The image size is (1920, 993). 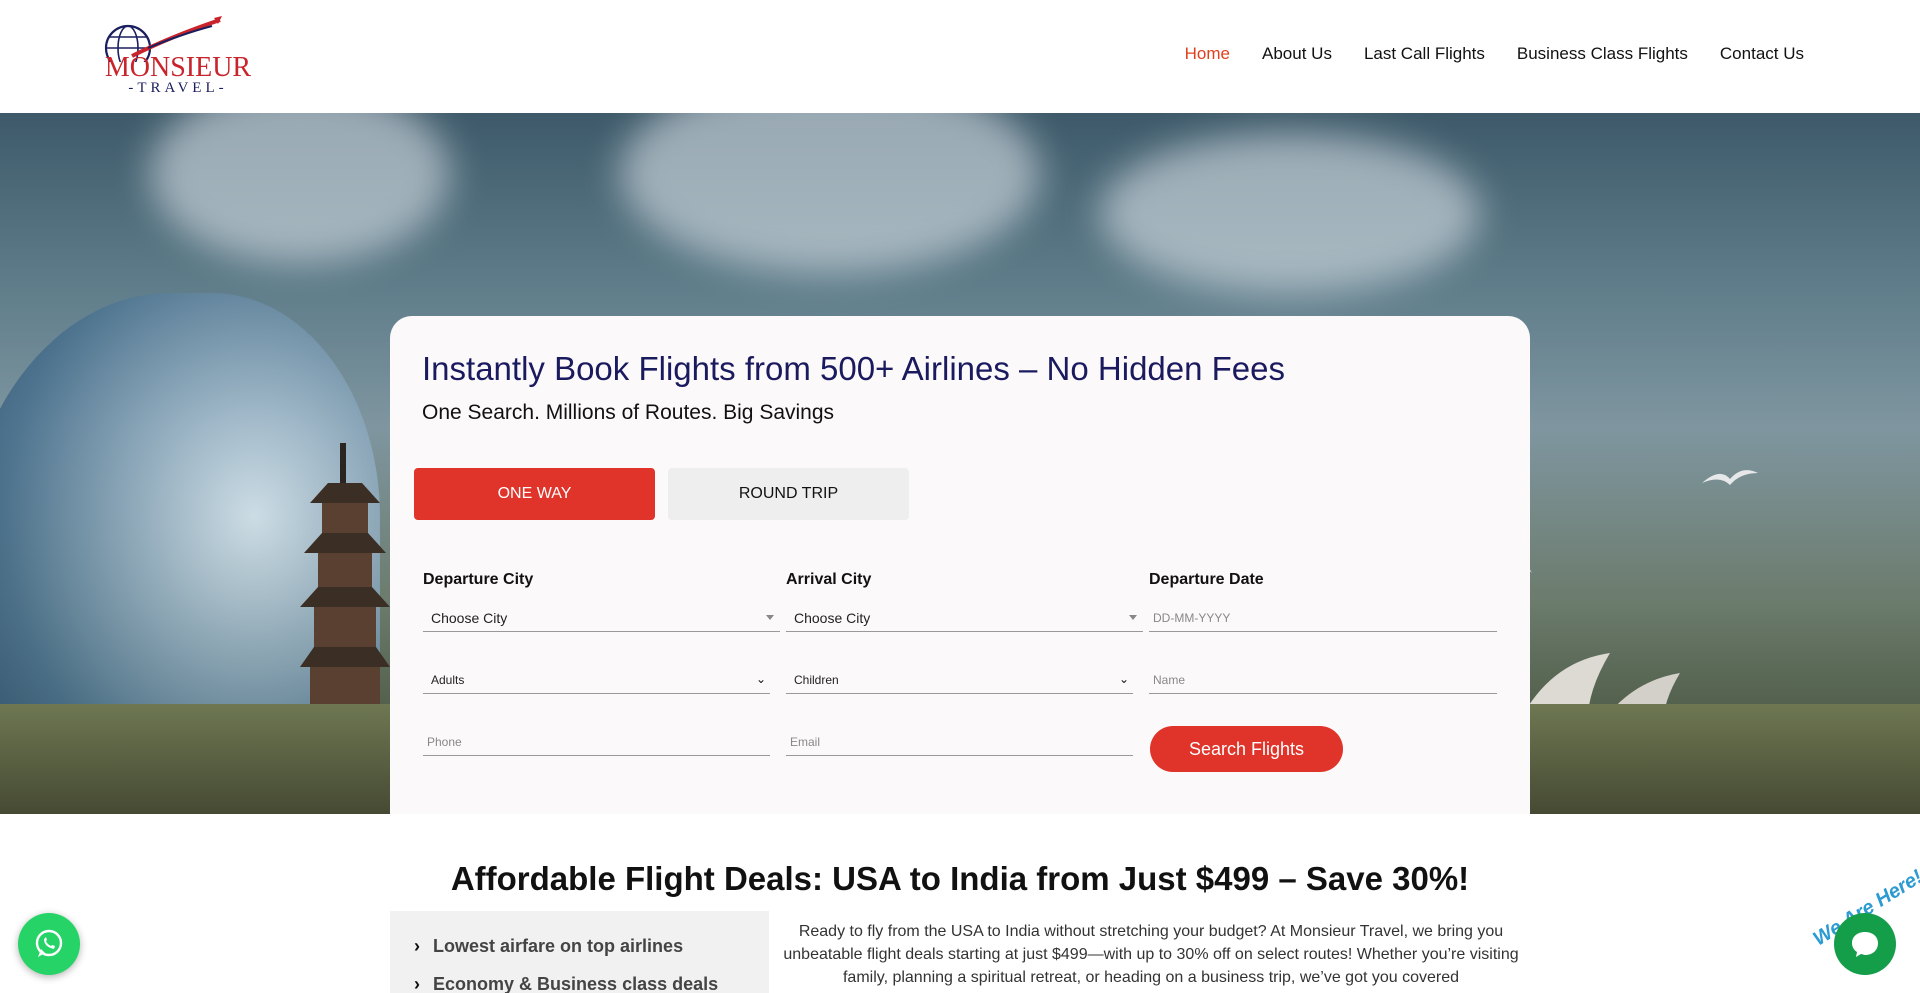 What do you see at coordinates (832, 617) in the screenshot?
I see `arrival-city-value: Choose City` at bounding box center [832, 617].